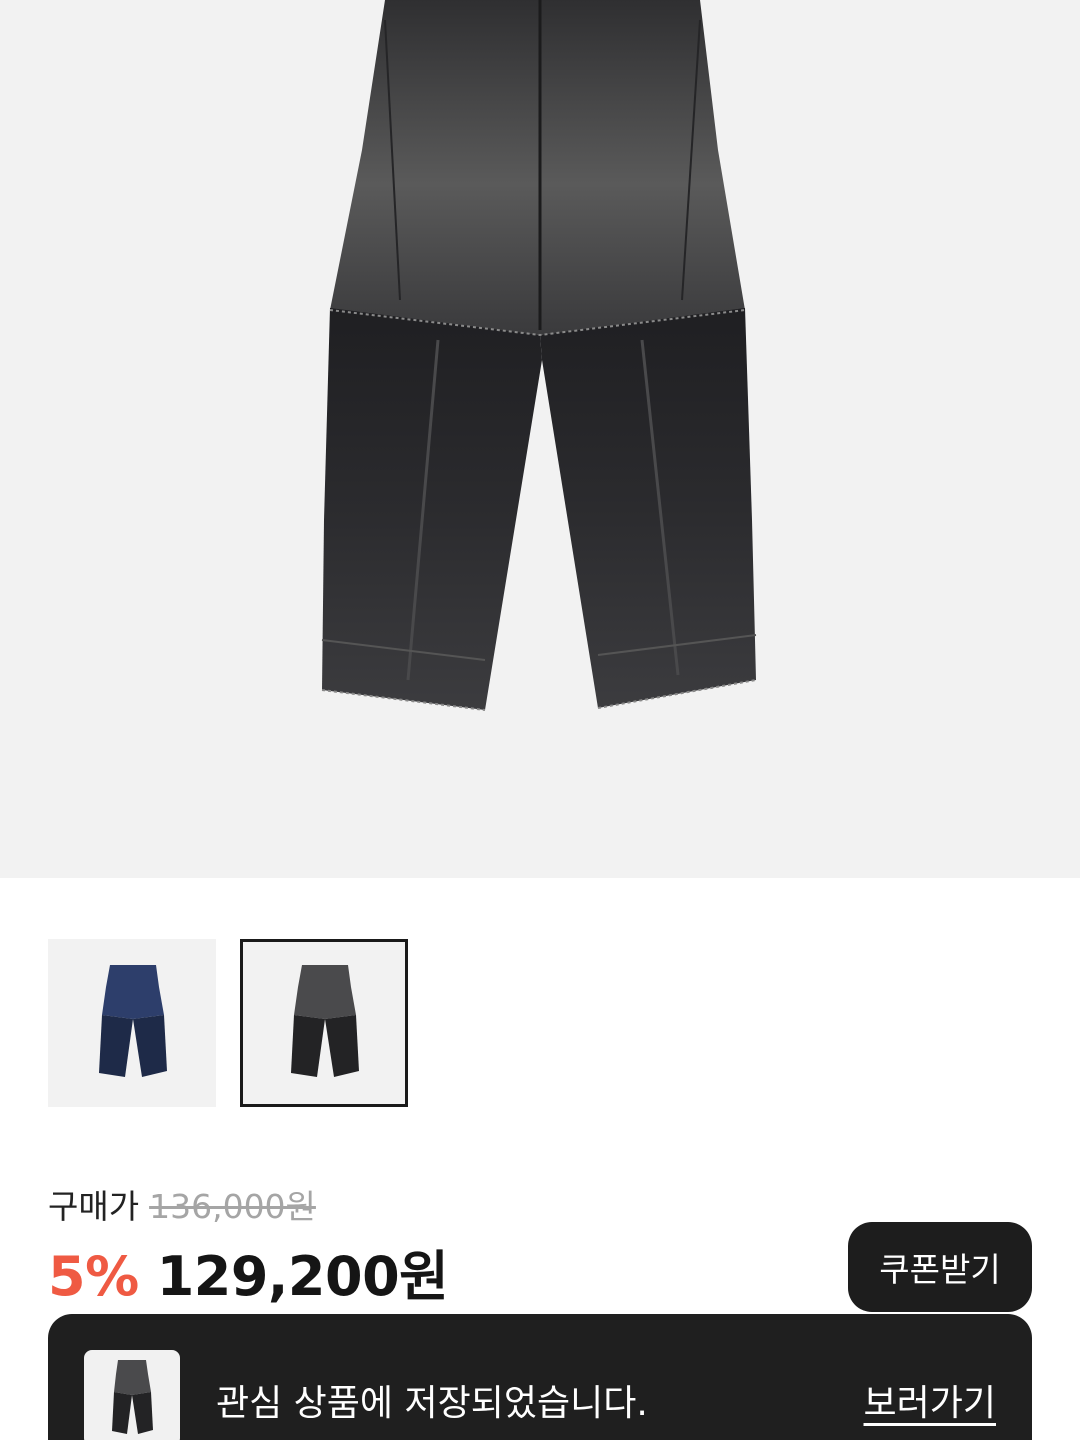  Describe the element at coordinates (232, 1206) in the screenshot. I see `original-price: 136,000원` at that location.